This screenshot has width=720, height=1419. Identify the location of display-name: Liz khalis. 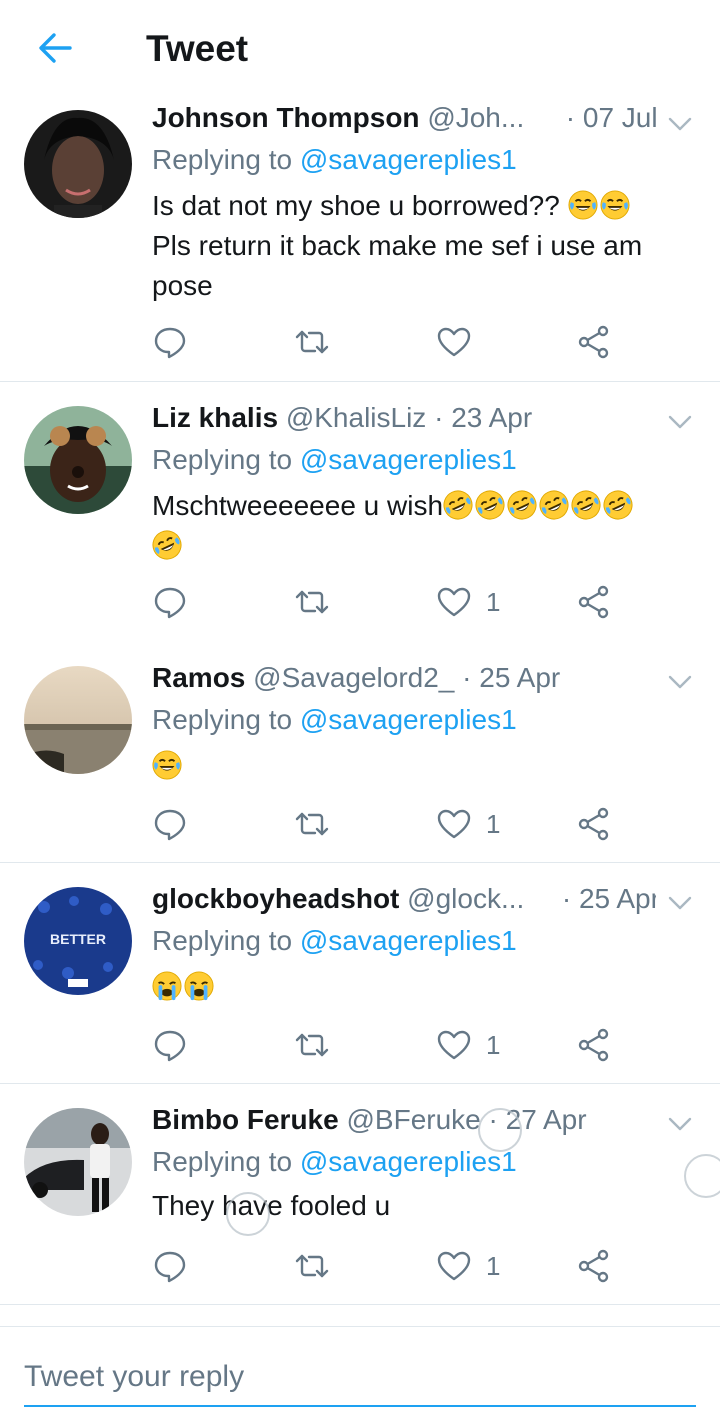
(215, 417).